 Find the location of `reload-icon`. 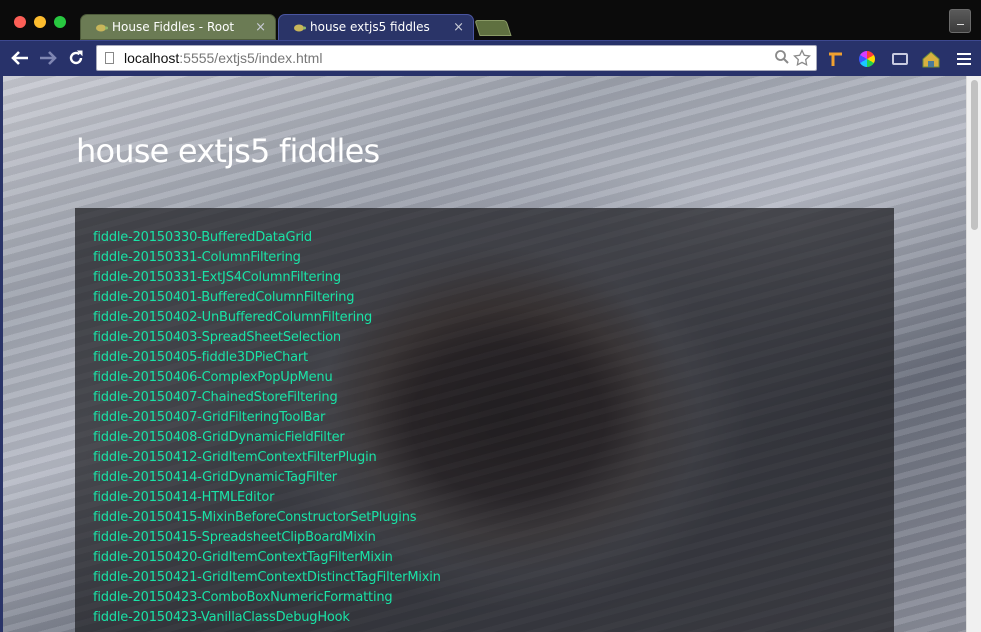

reload-icon is located at coordinates (76, 57).